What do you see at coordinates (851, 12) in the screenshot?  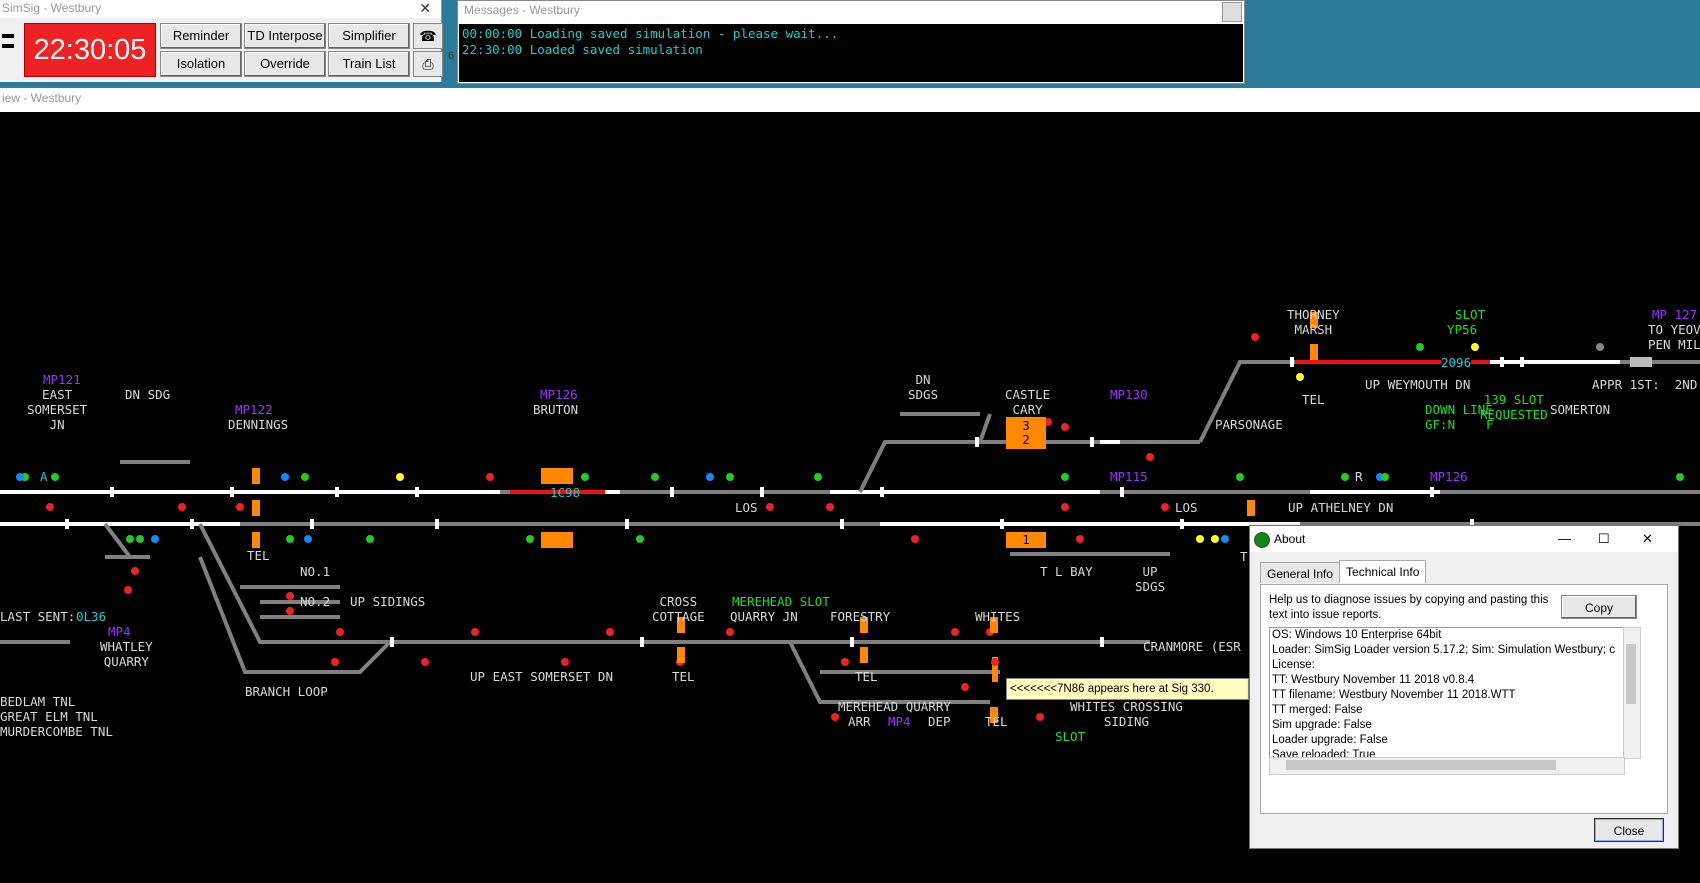 I see `messages-titlebar: Messages - Westbury` at bounding box center [851, 12].